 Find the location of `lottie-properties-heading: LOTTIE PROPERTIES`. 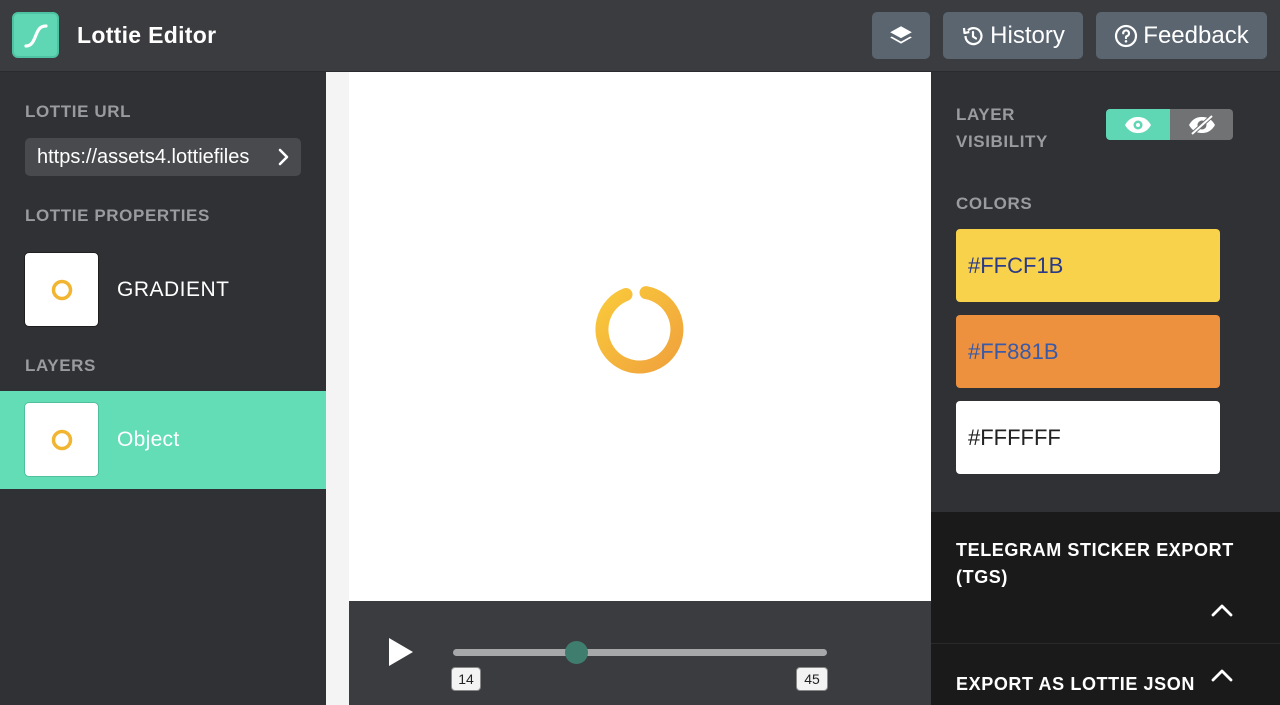

lottie-properties-heading: LOTTIE PROPERTIES is located at coordinates (117, 215).